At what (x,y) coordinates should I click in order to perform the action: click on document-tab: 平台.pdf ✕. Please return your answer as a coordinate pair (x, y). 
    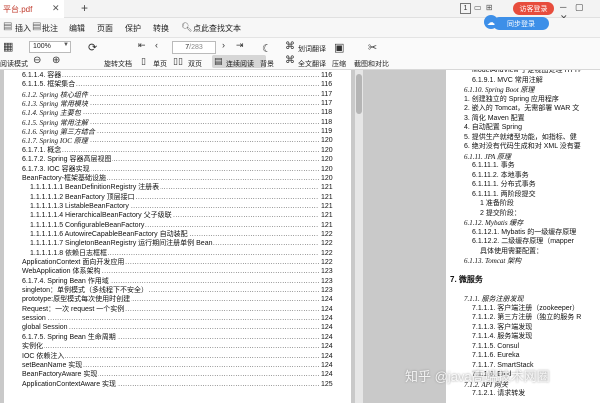
    Looking at the image, I should click on (32, 9).